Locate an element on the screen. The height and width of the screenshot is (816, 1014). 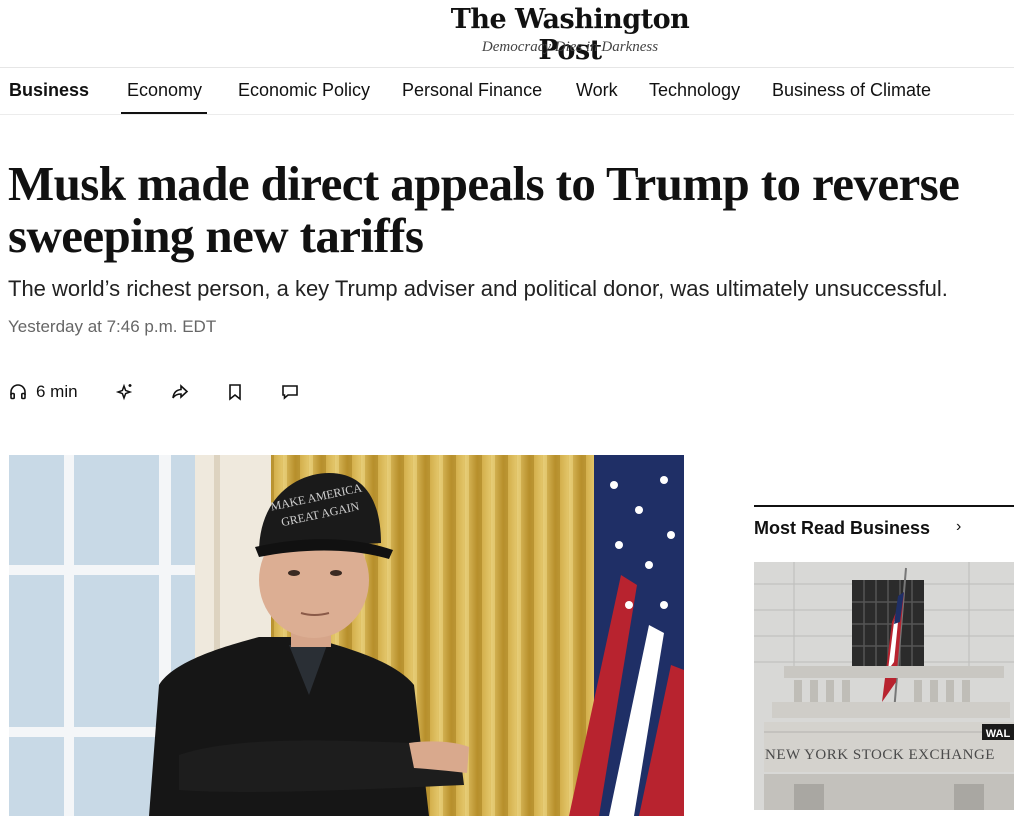
comment-icon is located at coordinates (290, 392).